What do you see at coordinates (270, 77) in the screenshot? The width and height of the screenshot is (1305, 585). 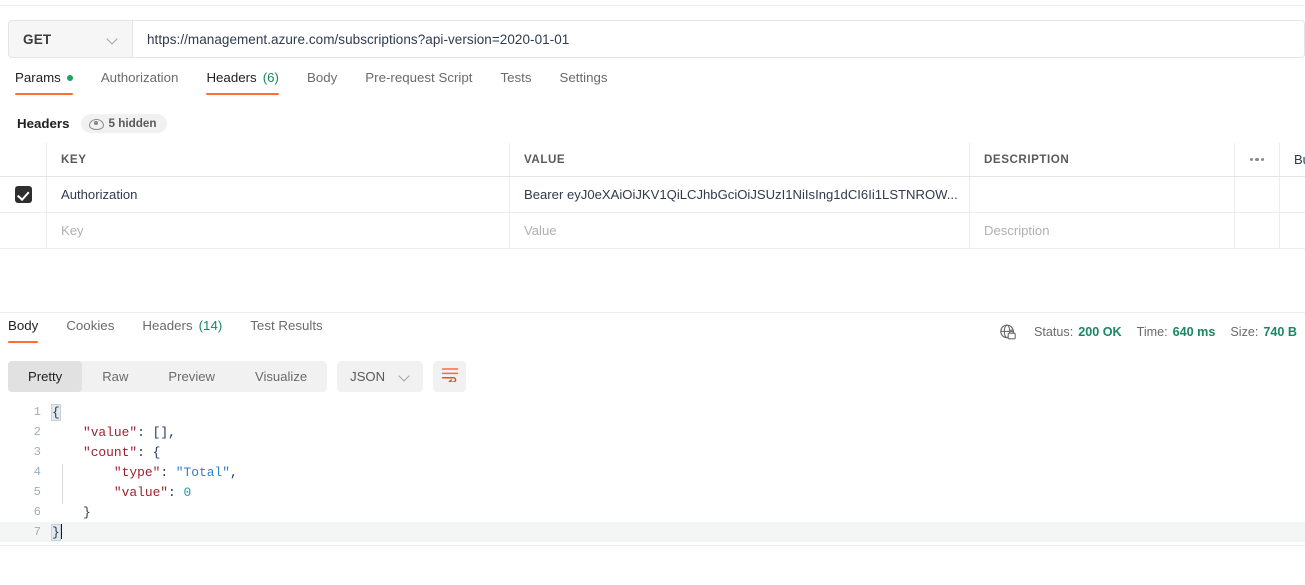 I see `tab-headers-count: (6)` at bounding box center [270, 77].